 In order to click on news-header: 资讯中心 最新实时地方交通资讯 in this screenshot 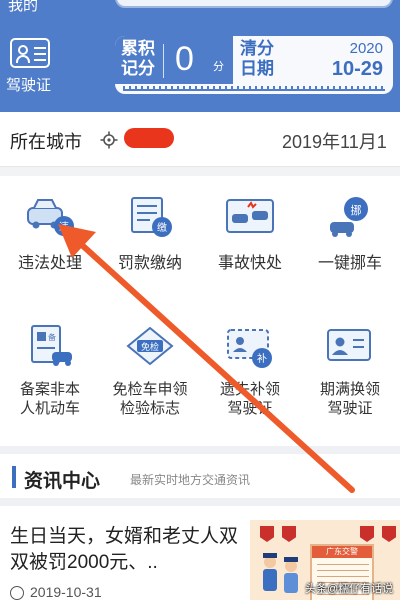, I will do `click(200, 472)`.